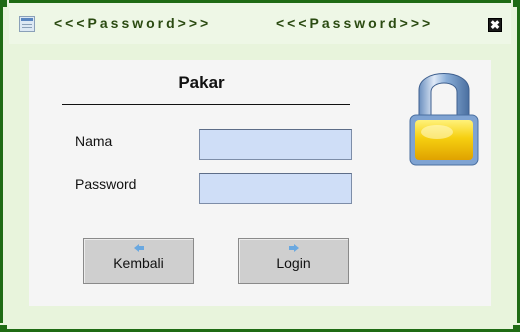  What do you see at coordinates (27, 24) in the screenshot?
I see `window-icon` at bounding box center [27, 24].